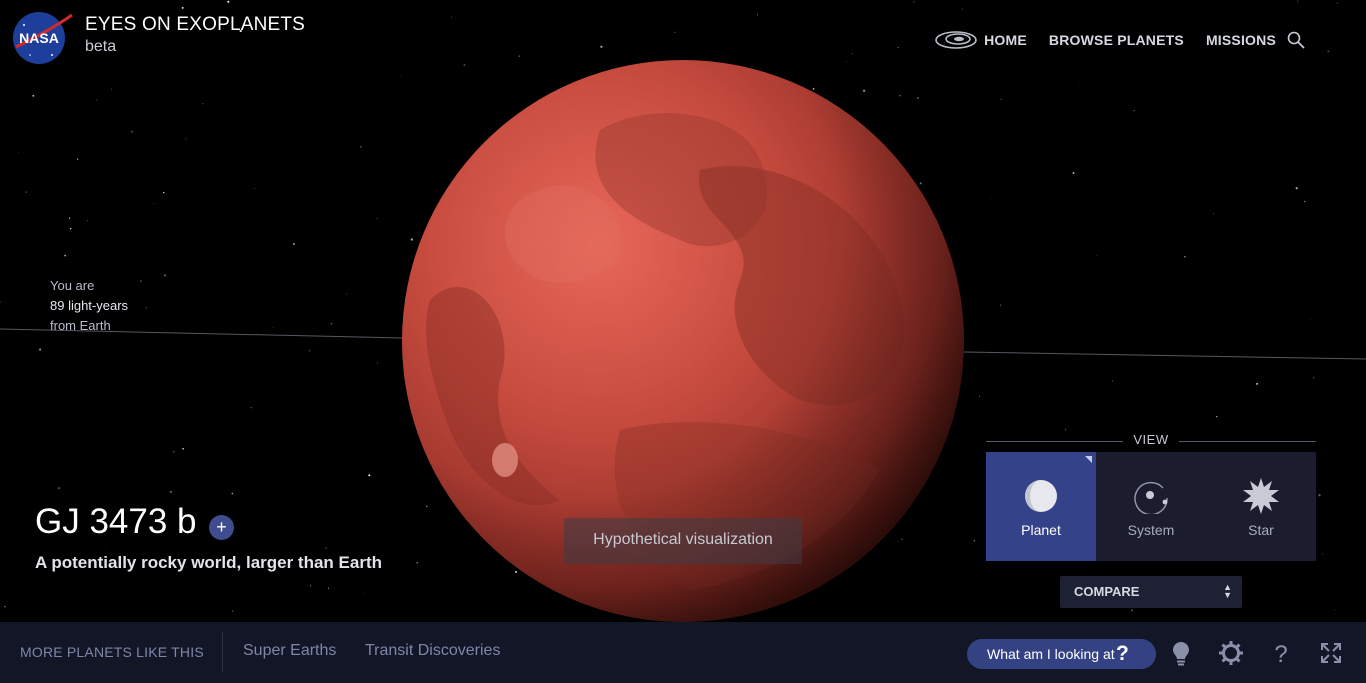 This screenshot has width=1366, height=683. What do you see at coordinates (221, 527) in the screenshot?
I see `add-planet-button: +` at bounding box center [221, 527].